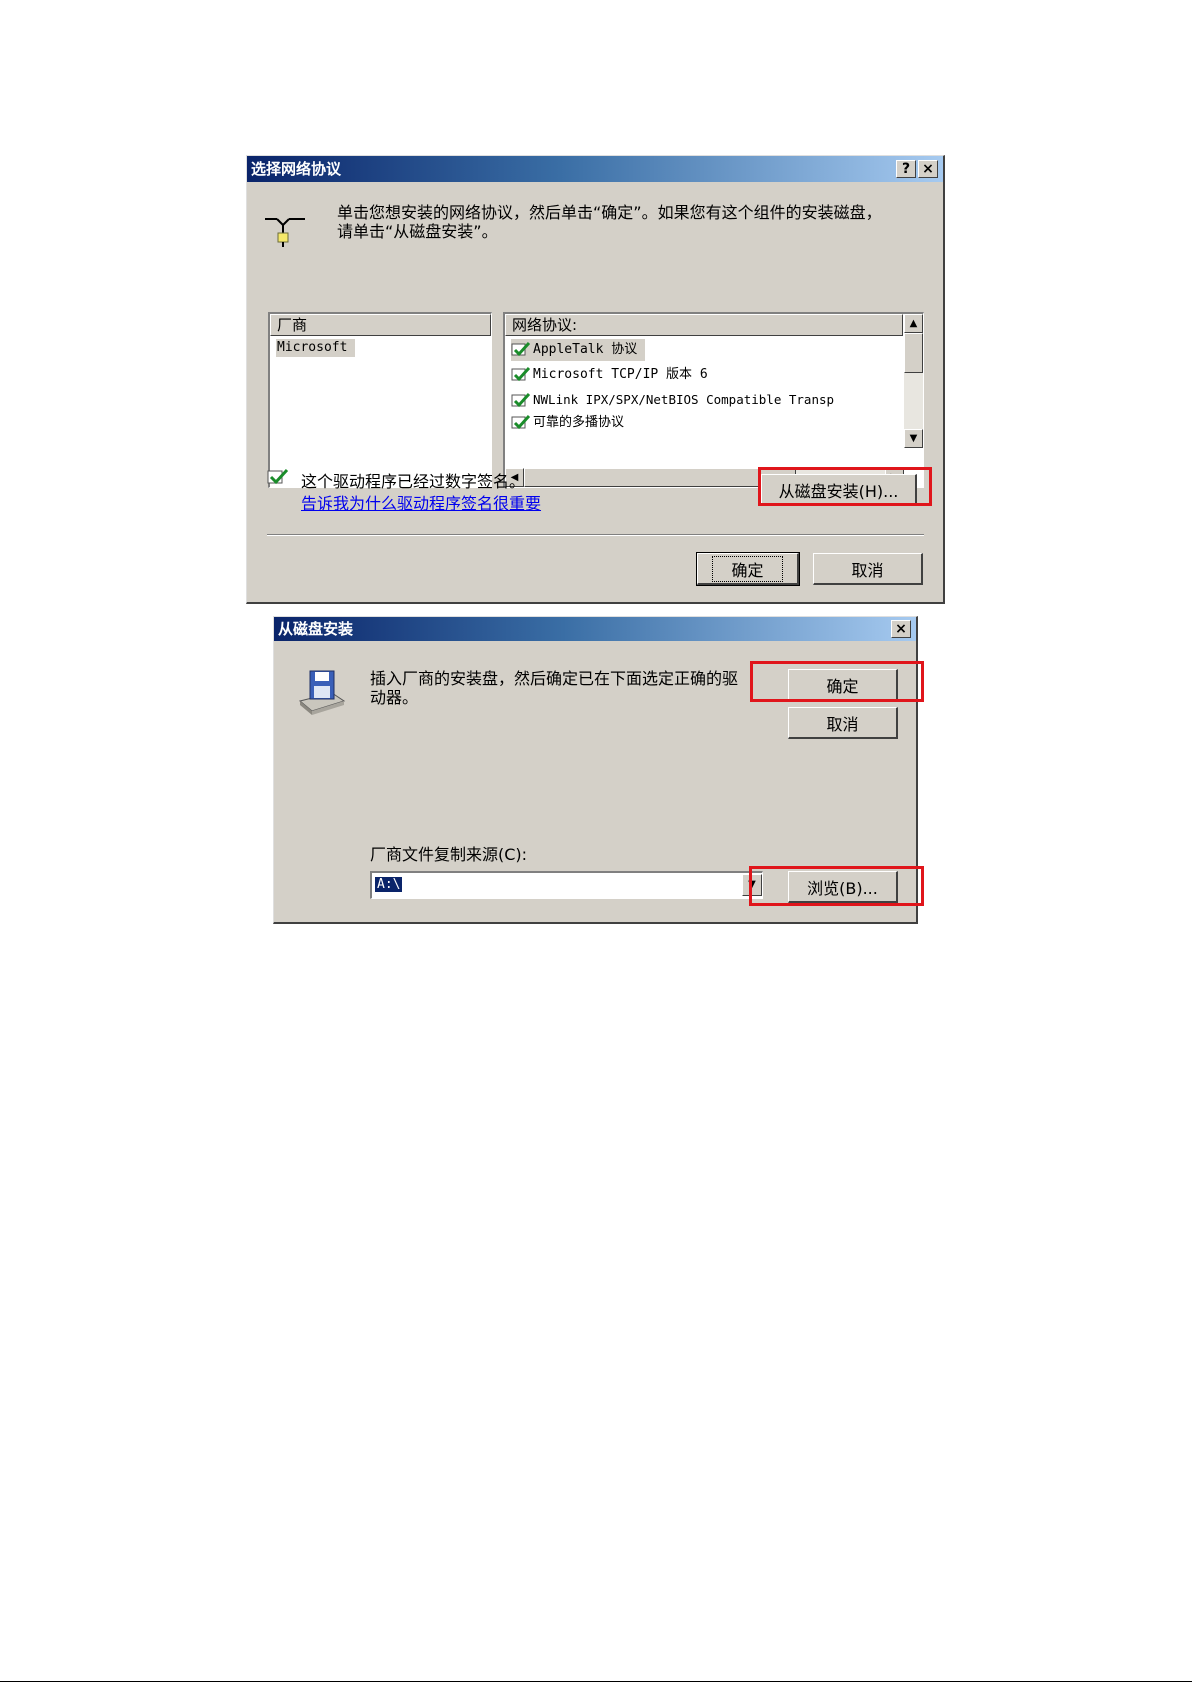 Image resolution: width=1192 pixels, height=1685 pixels. What do you see at coordinates (913, 381) in the screenshot?
I see `protocol-vertical-scrollbar: ▲ ▼` at bounding box center [913, 381].